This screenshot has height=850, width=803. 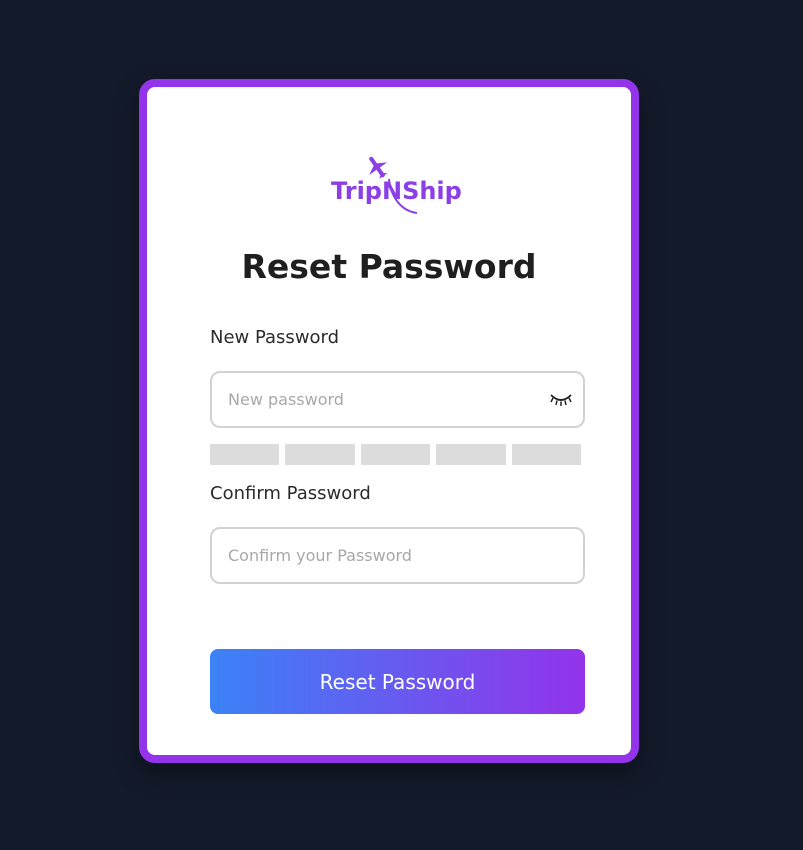 I want to click on reset-password-button: Reset Password, so click(x=397, y=681).